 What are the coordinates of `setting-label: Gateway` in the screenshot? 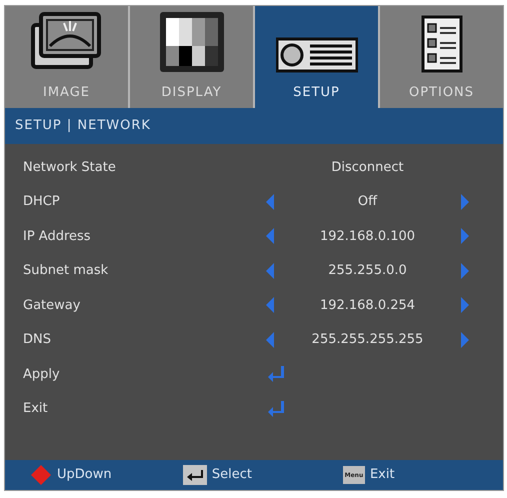 It's located at (132, 305).